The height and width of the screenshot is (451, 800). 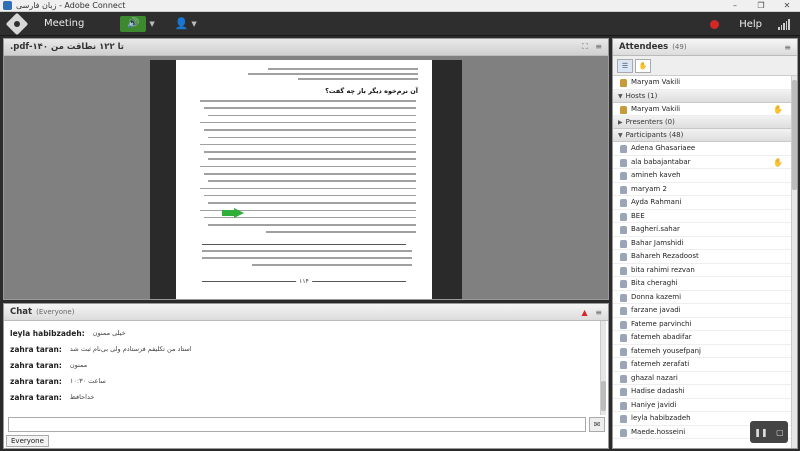 I want to click on list-item: Bagheri.sahar, so click(x=702, y=230).